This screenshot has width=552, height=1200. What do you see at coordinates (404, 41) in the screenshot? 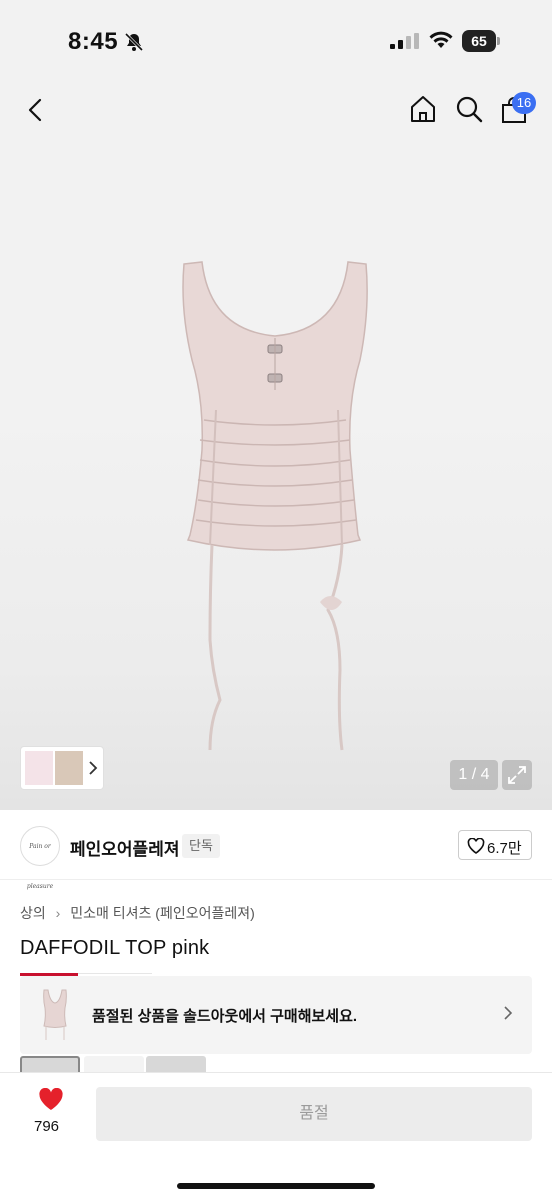
I see `signal-icon` at bounding box center [404, 41].